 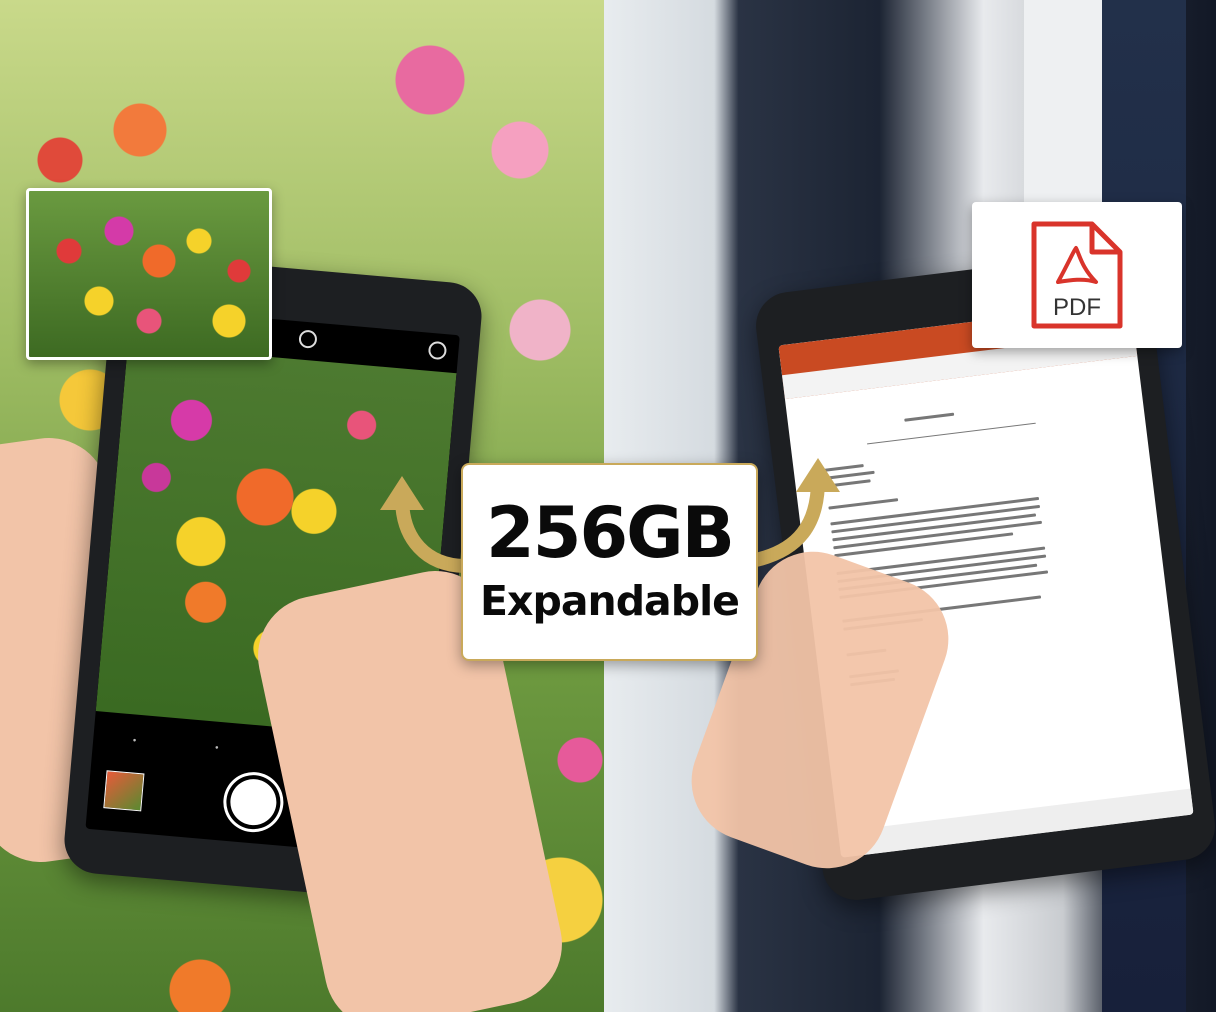 What do you see at coordinates (1077, 307) in the screenshot?
I see `pdf-label: PDF` at bounding box center [1077, 307].